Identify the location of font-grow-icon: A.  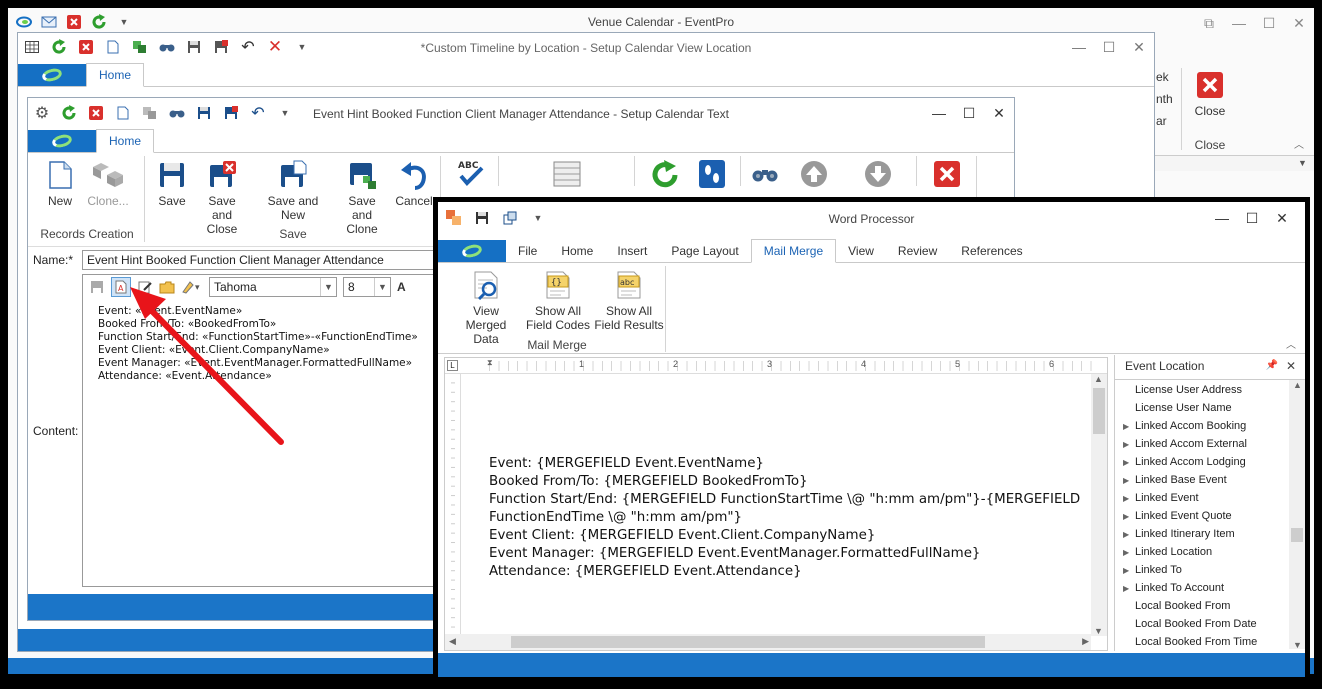
(401, 287).